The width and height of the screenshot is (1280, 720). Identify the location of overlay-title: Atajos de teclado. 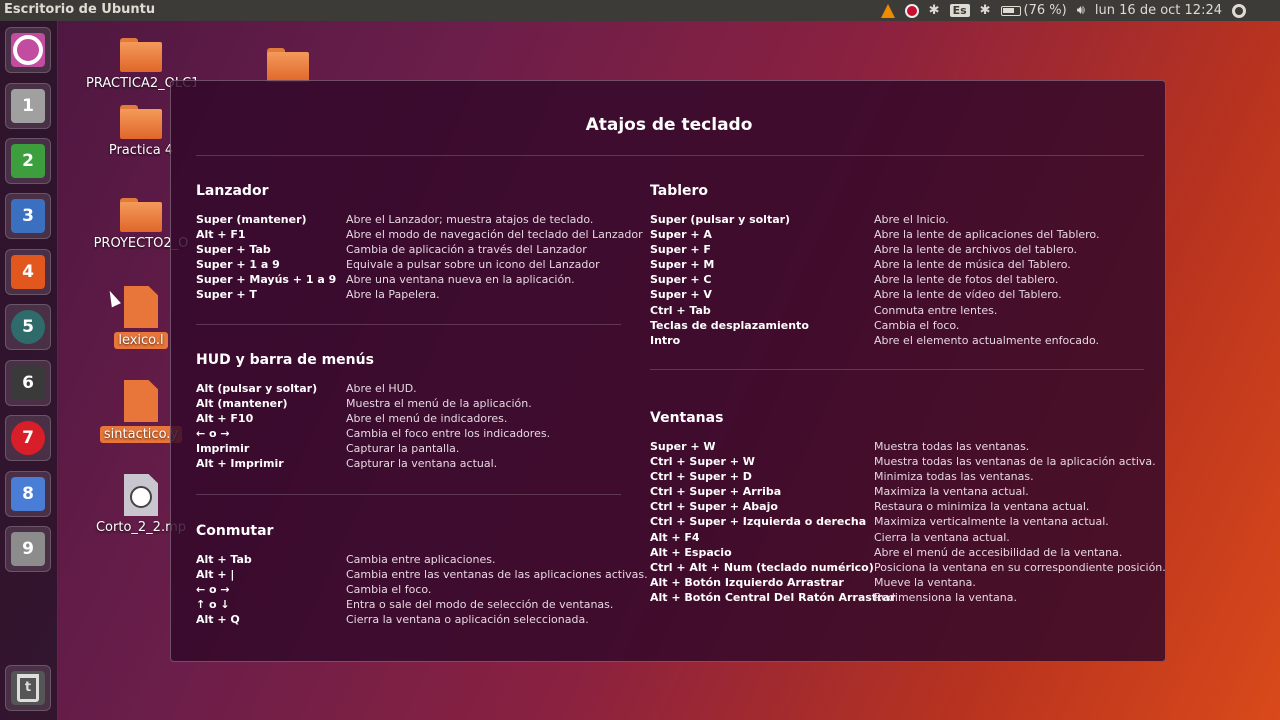
(669, 125).